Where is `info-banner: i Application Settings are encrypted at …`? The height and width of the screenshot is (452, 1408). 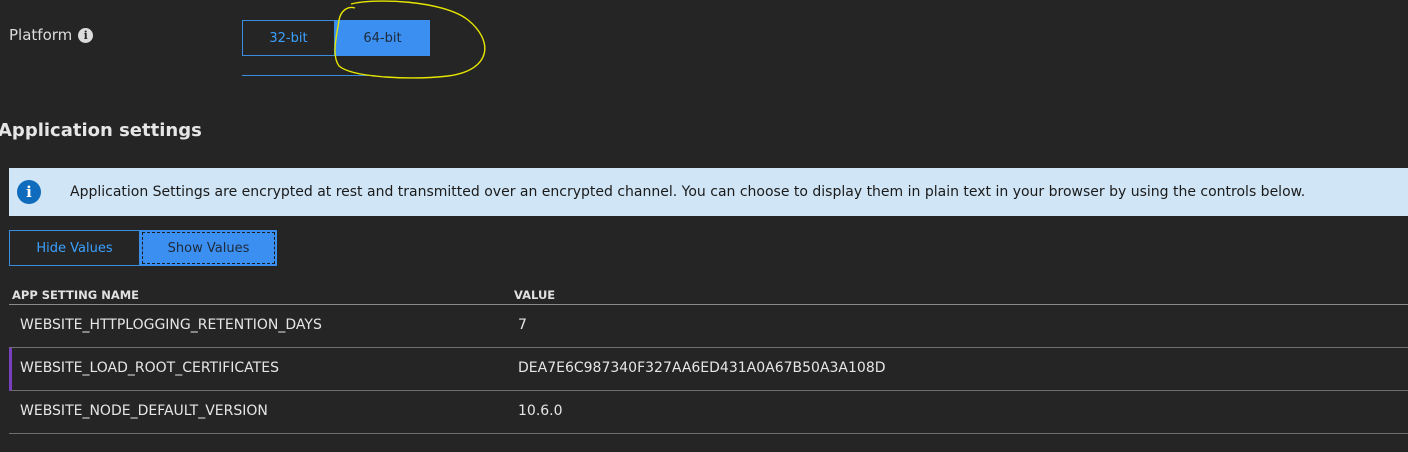 info-banner: i Application Settings are encrypted at … is located at coordinates (708, 192).